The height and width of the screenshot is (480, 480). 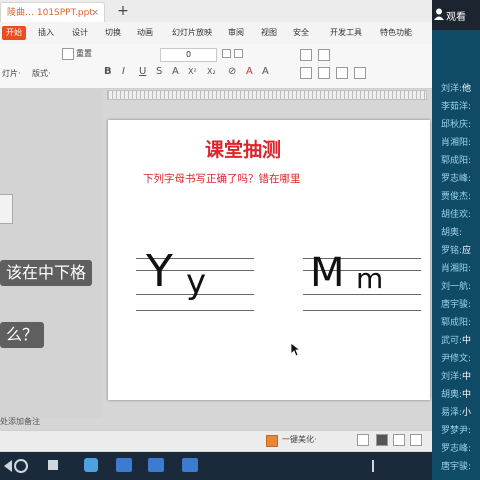 I want to click on chat-username: 李茹洋:, so click(x=456, y=107).